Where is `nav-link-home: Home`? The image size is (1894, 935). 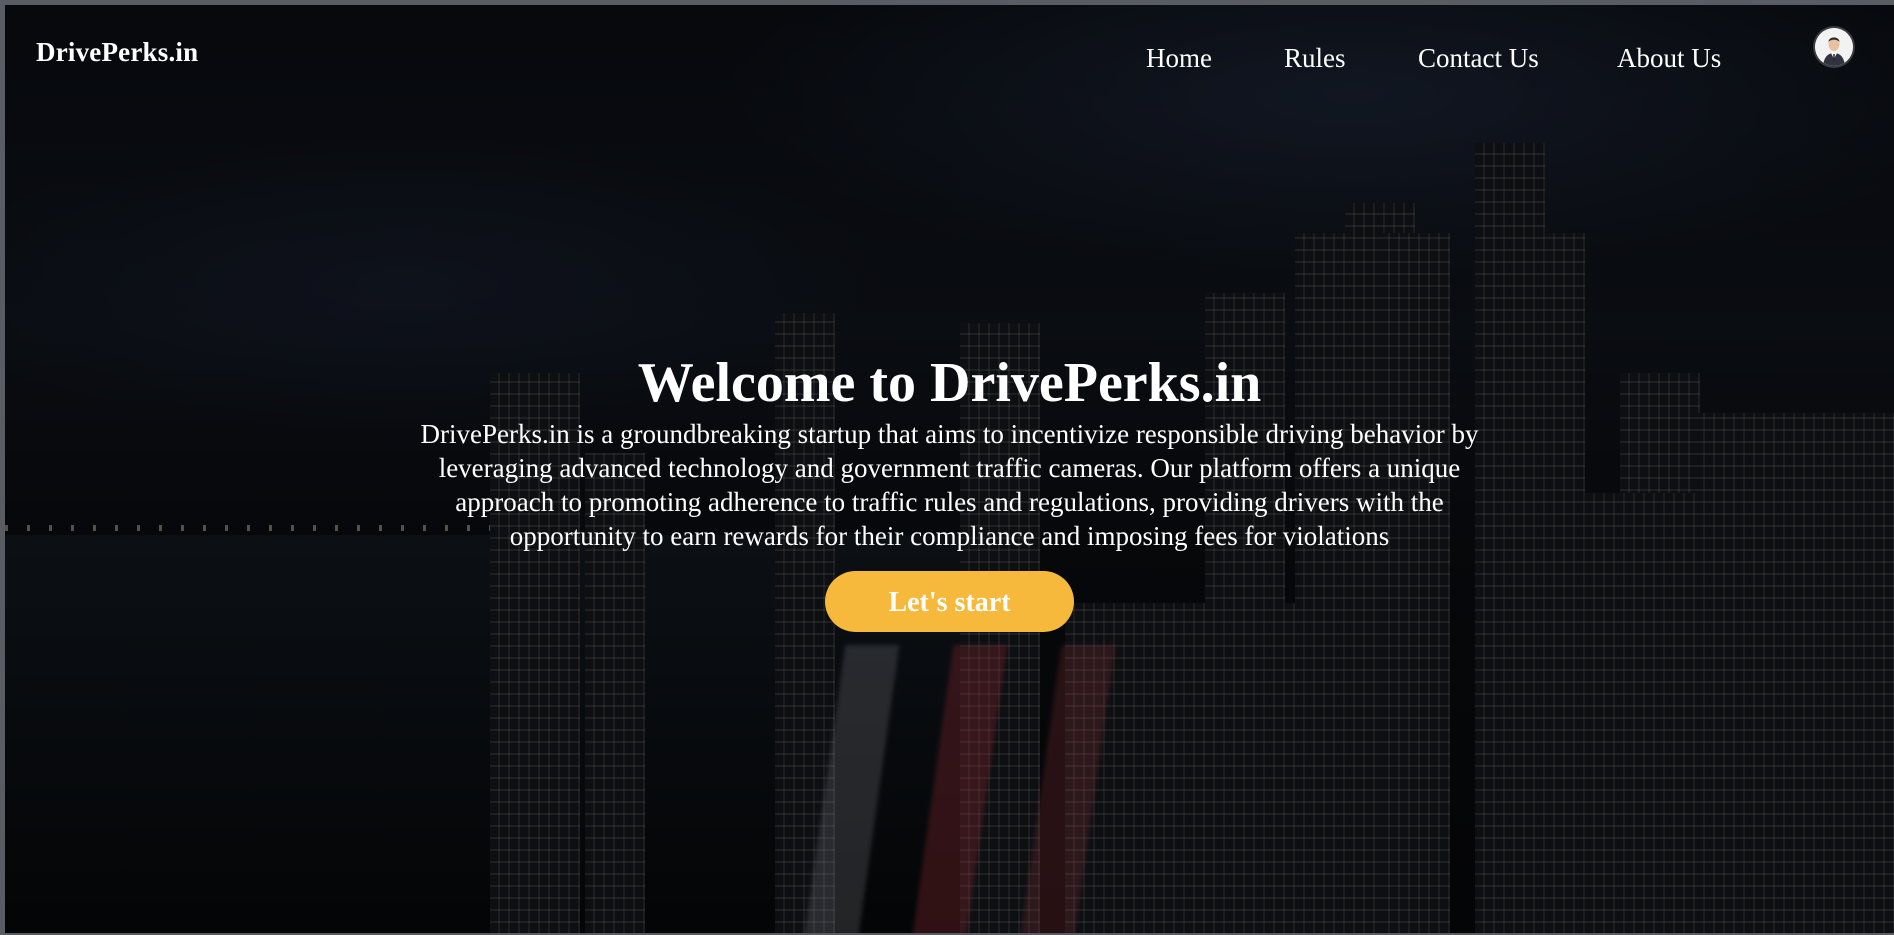
nav-link-home: Home is located at coordinates (1179, 58).